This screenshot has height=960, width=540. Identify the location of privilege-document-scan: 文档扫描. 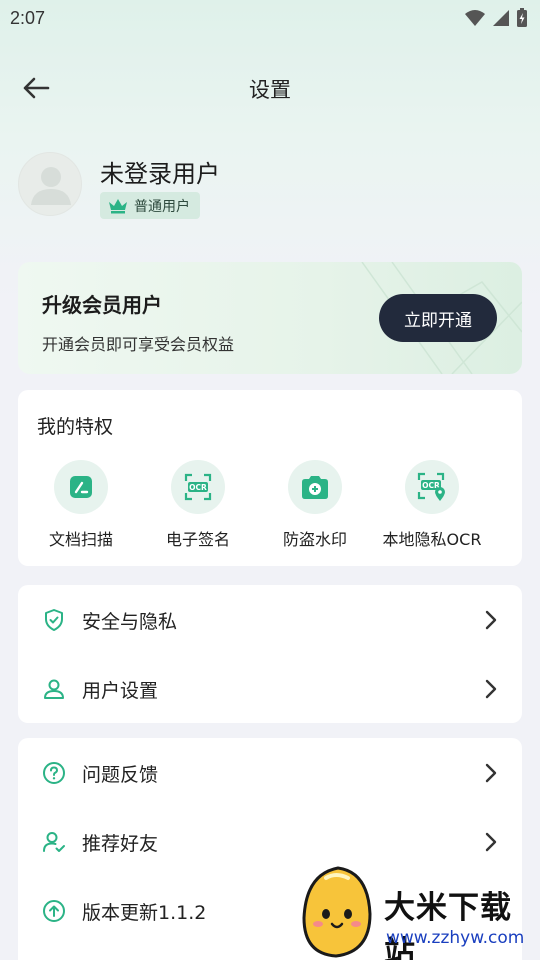
(81, 510).